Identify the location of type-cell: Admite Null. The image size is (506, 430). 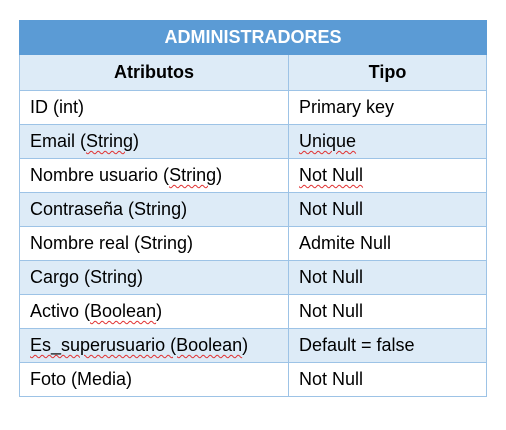
(387, 243).